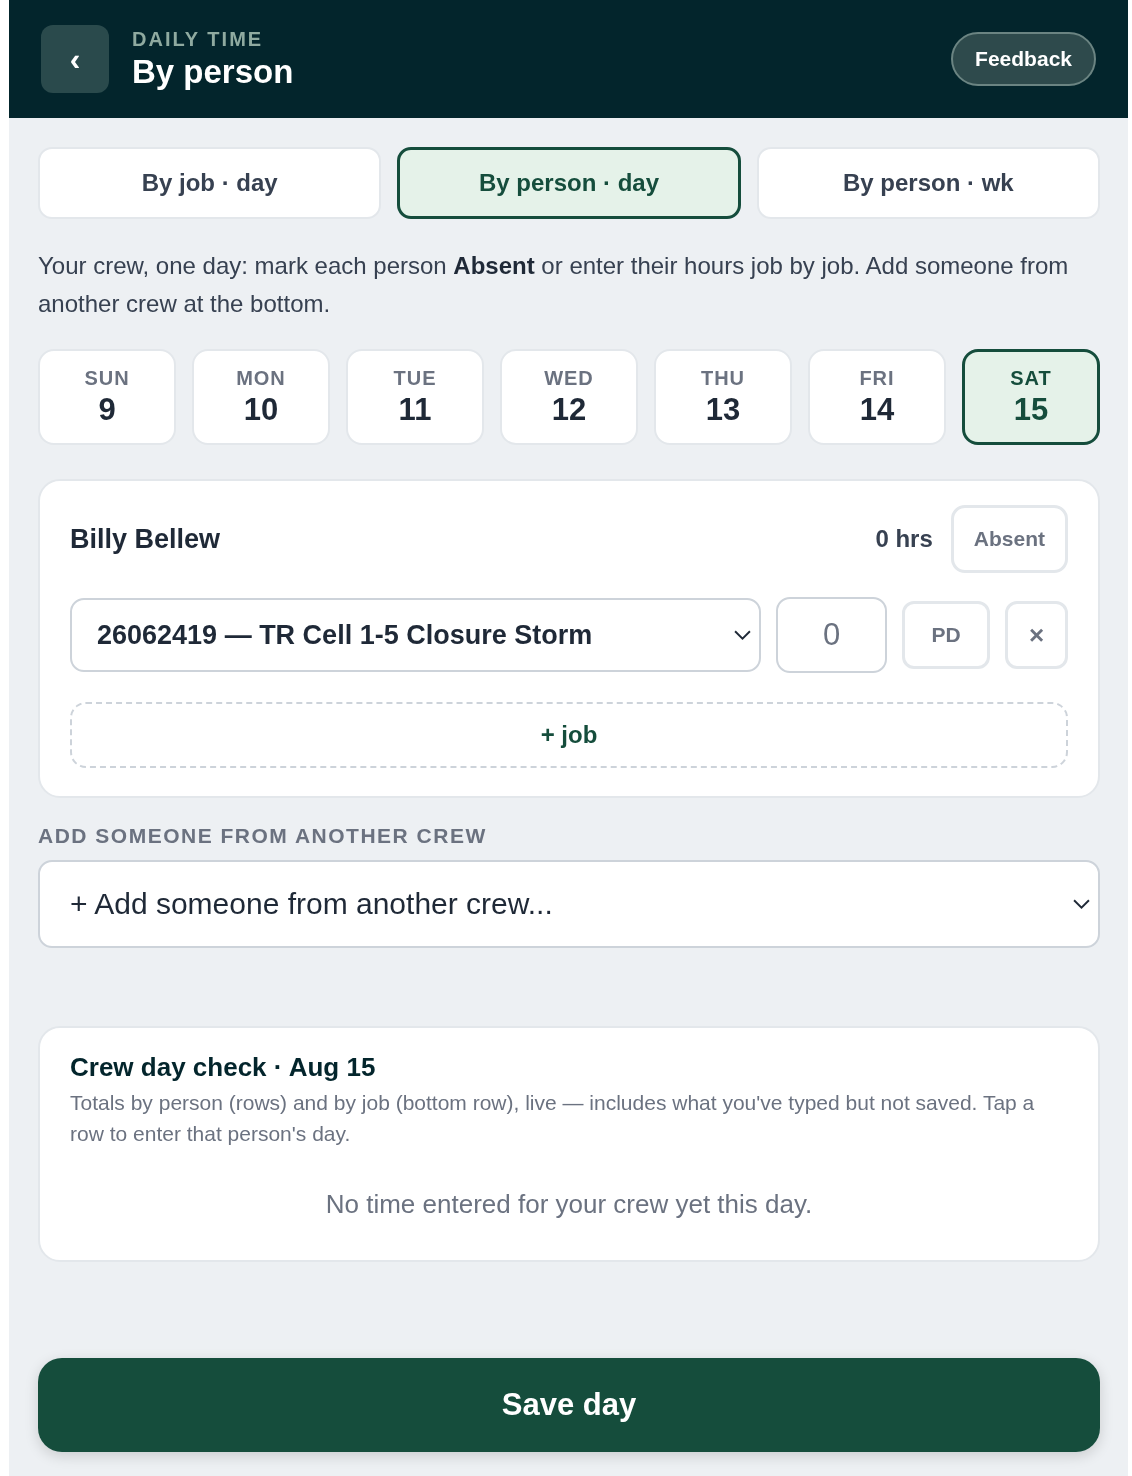 The image size is (1132, 1476). I want to click on person-name: Billy Bellew, so click(146, 539).